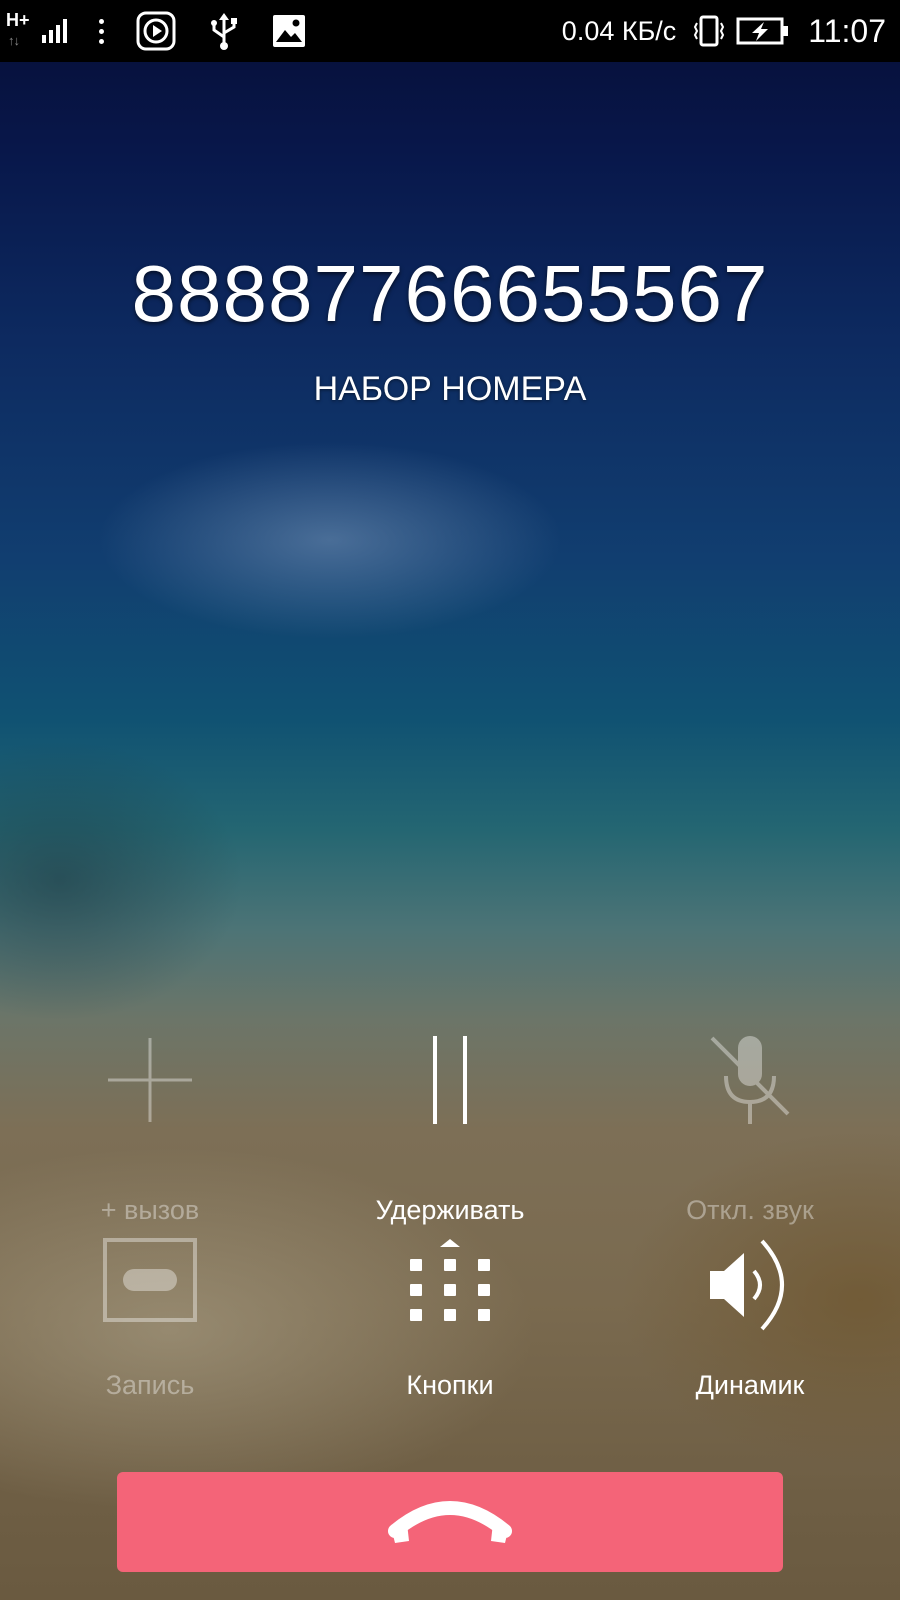 The width and height of the screenshot is (900, 1600). Describe the element at coordinates (18, 20) in the screenshot. I see `network-type-text: H+` at that location.